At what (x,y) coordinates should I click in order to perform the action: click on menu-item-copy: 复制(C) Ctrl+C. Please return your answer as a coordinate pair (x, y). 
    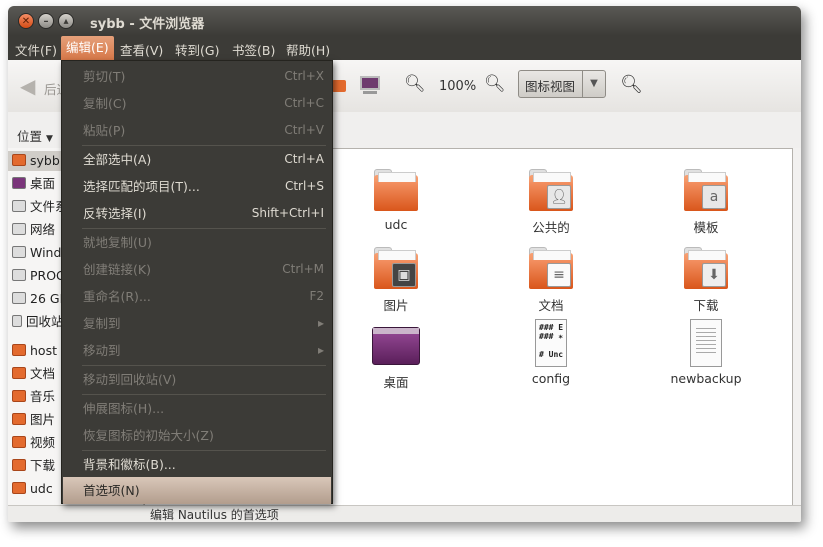
    Looking at the image, I should click on (197, 103).